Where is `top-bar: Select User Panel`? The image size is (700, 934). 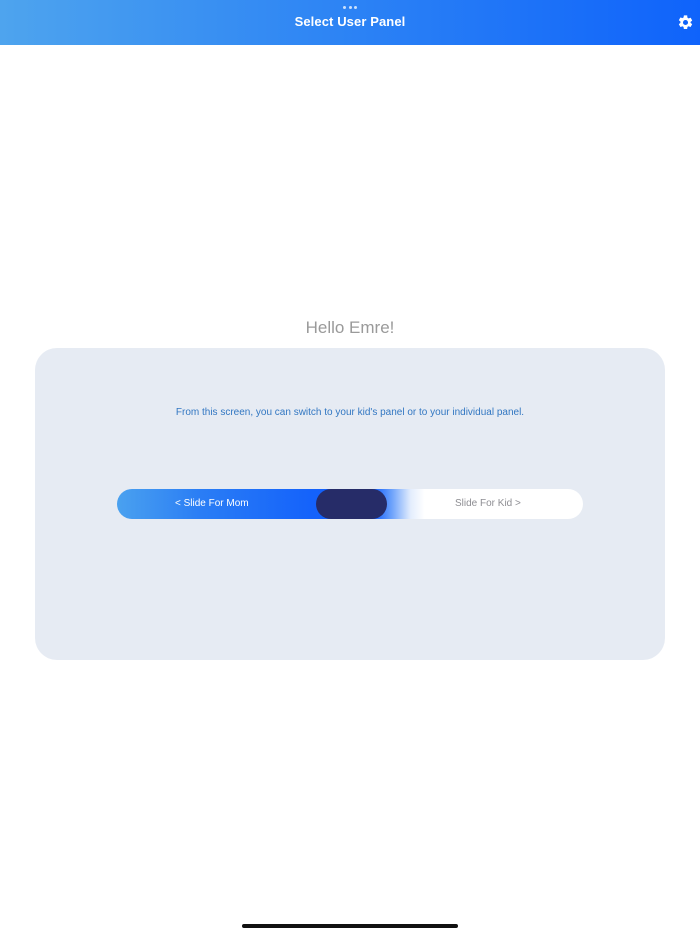 top-bar: Select User Panel is located at coordinates (350, 22).